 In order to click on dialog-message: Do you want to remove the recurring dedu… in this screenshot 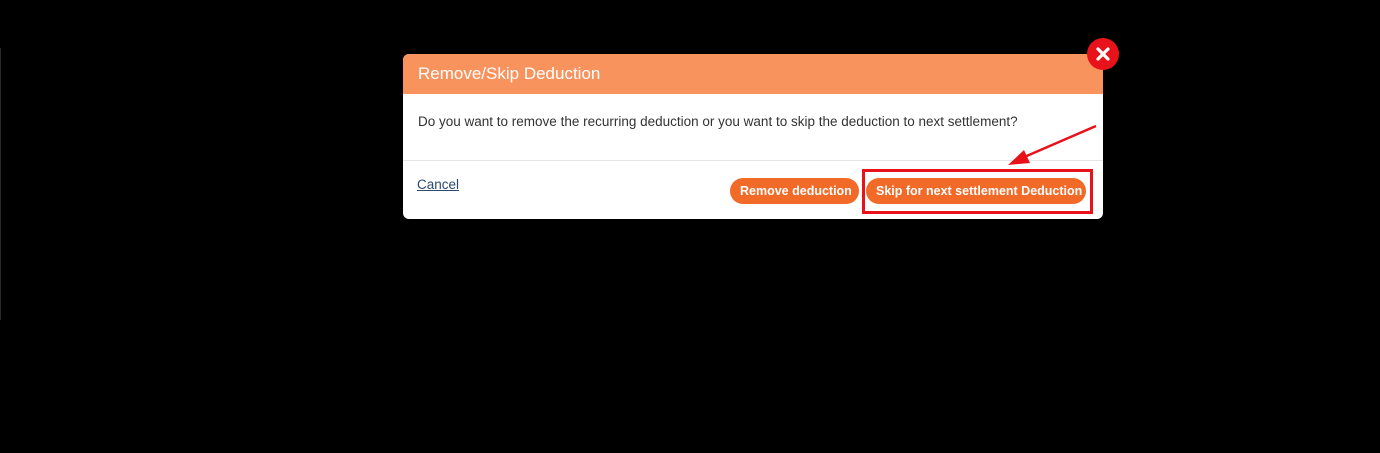, I will do `click(718, 121)`.